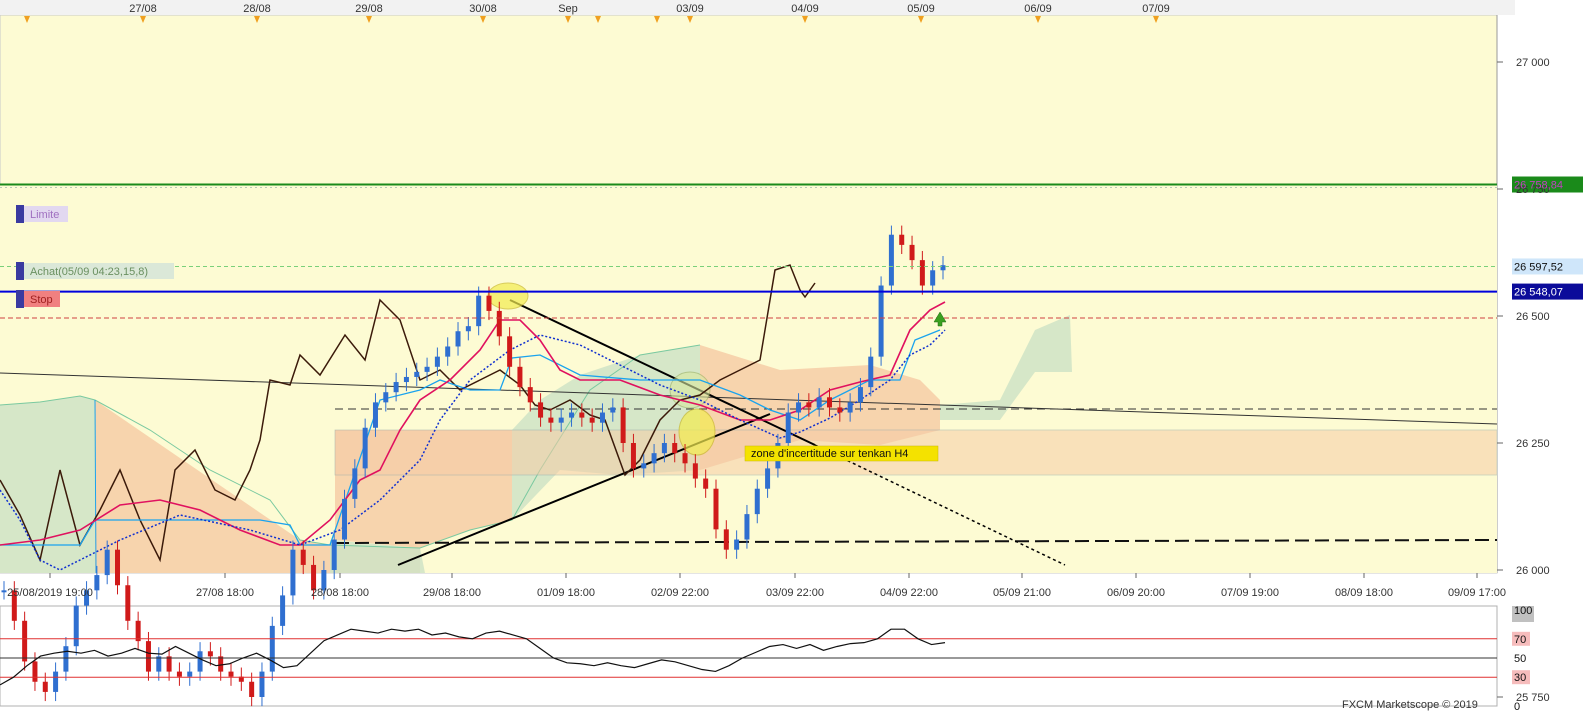 Image resolution: width=1583 pixels, height=725 pixels. What do you see at coordinates (41, 300) in the screenshot?
I see `stop-label: Stop` at bounding box center [41, 300].